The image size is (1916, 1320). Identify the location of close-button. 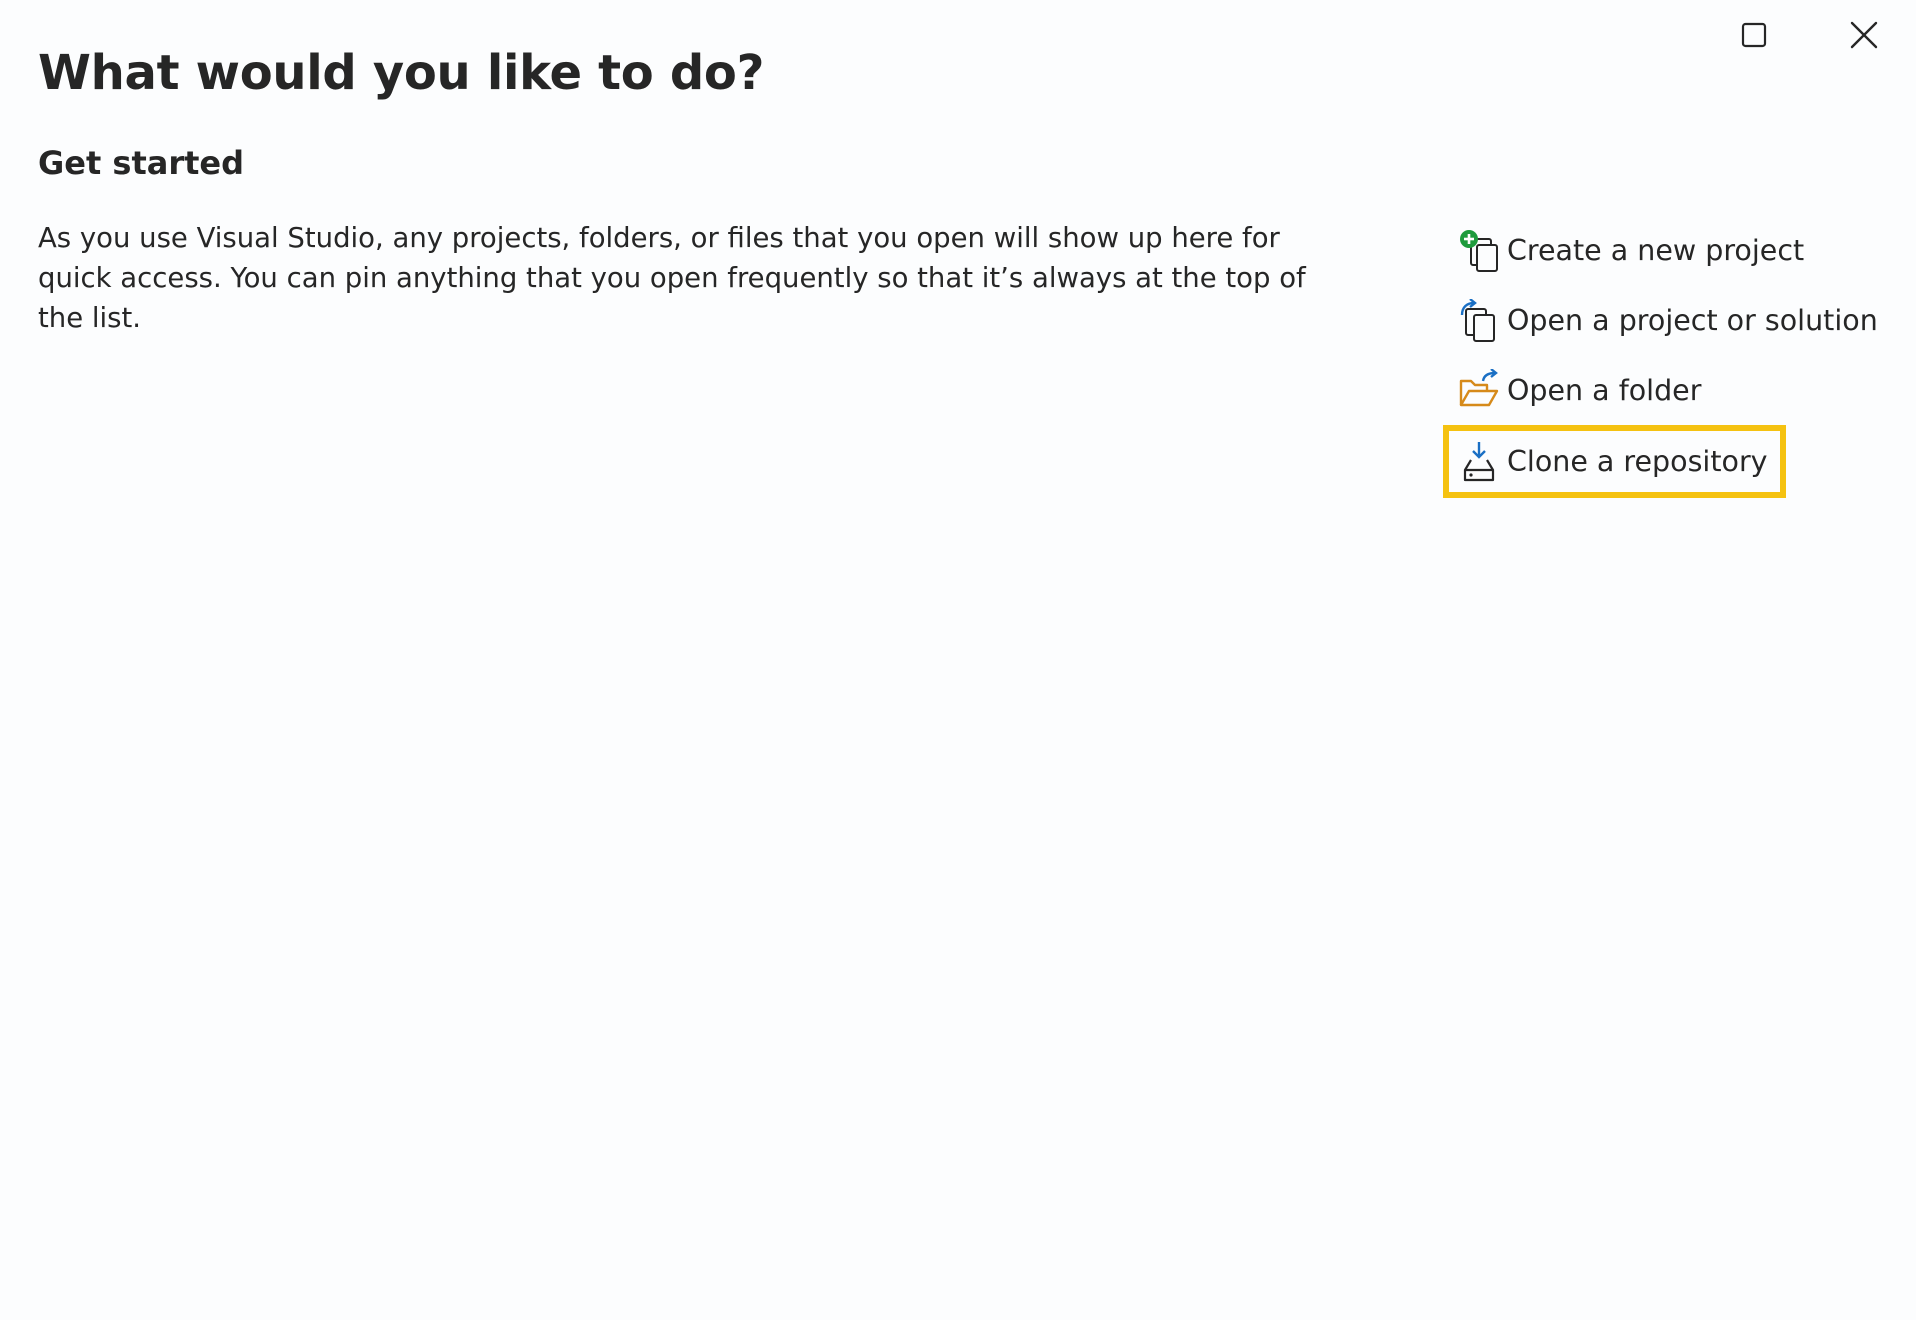
(1864, 35).